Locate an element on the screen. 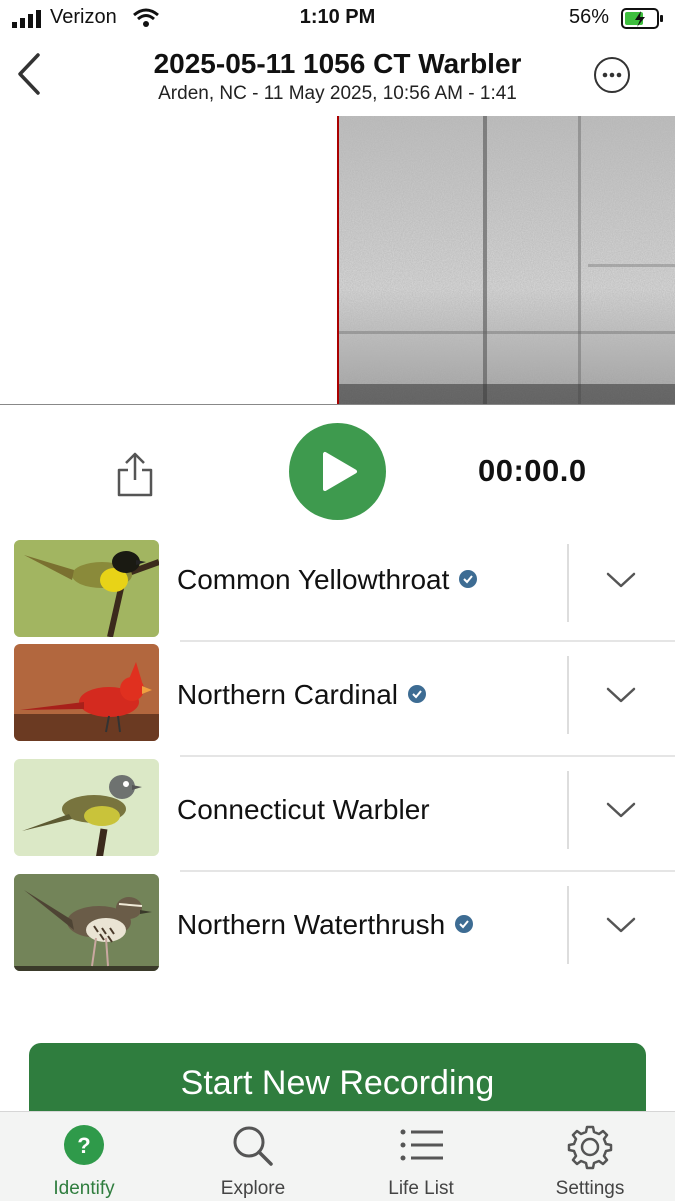 The image size is (675, 1201). spectrogram-image is located at coordinates (506, 260).